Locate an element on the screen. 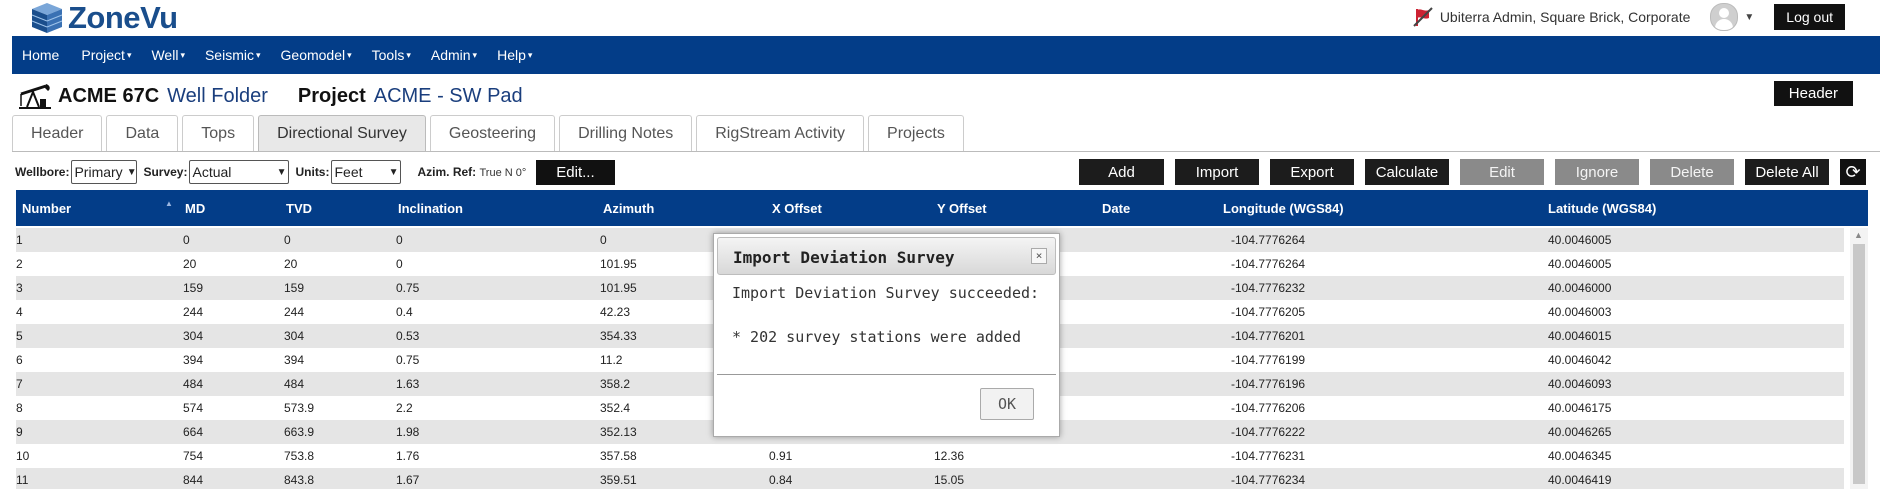  table-cell: 484 is located at coordinates (294, 384).